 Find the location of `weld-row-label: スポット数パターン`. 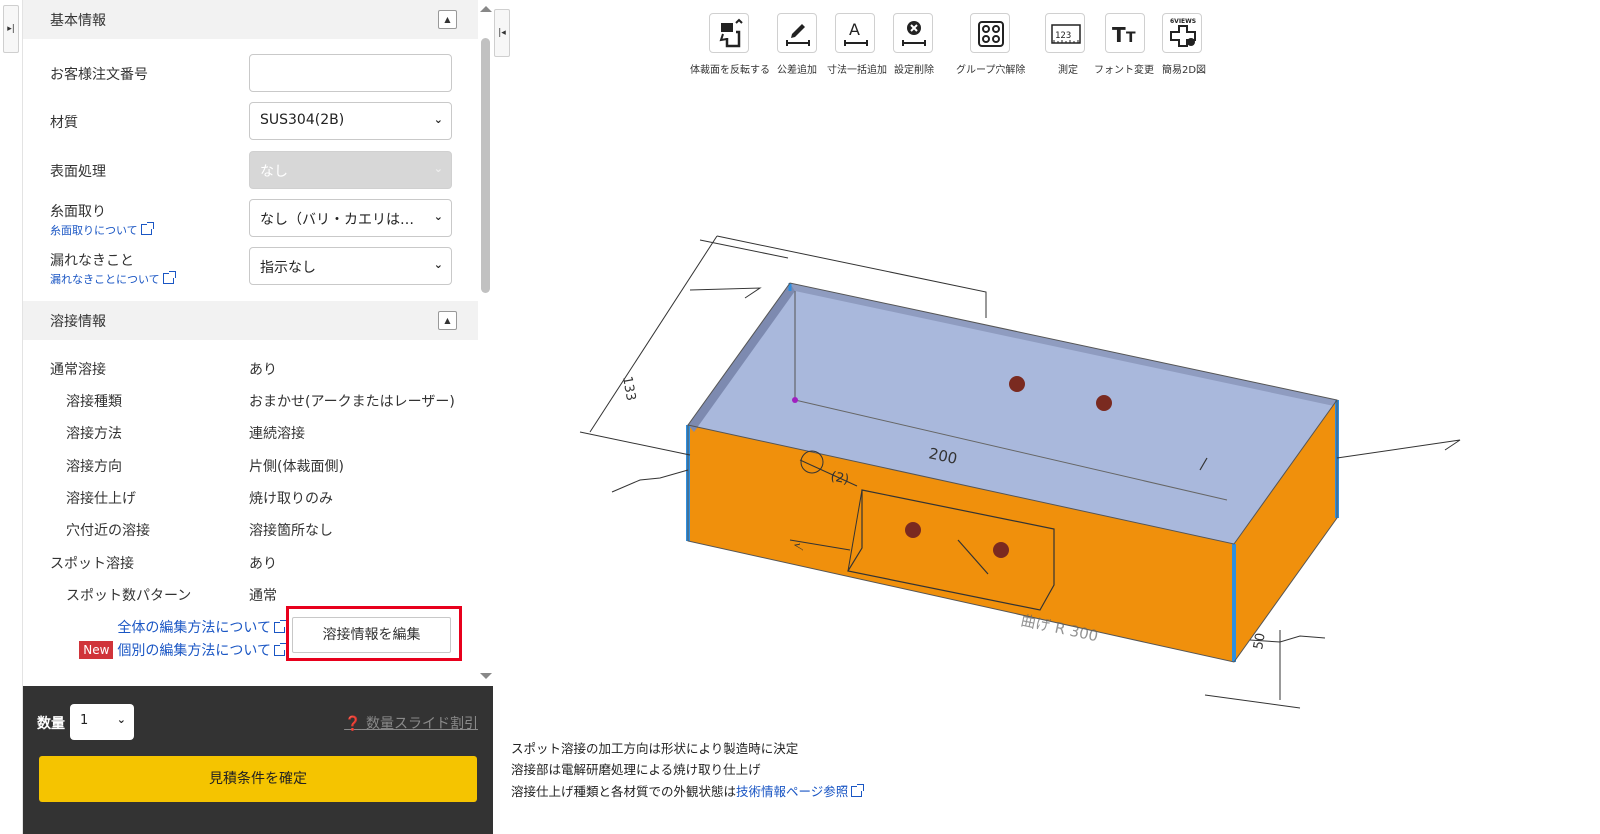

weld-row-label: スポット数パターン is located at coordinates (129, 596).